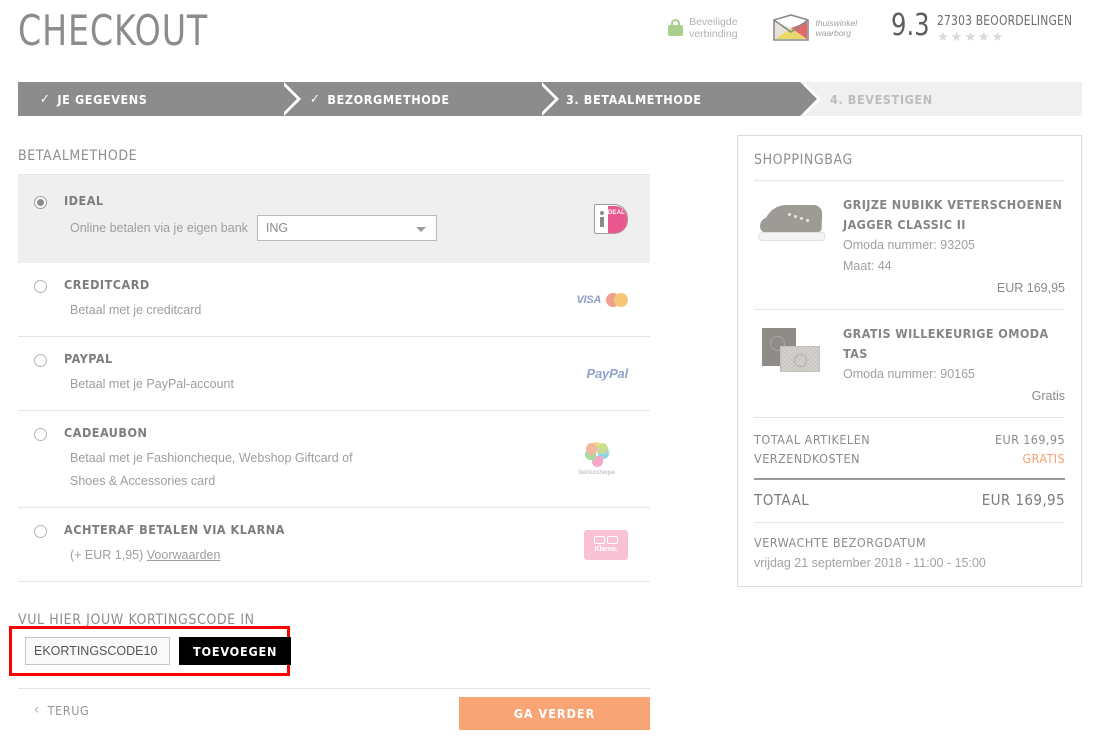 This screenshot has height=742, width=1100. Describe the element at coordinates (1005, 21) in the screenshot. I see `rating-count: 27303 BEOORDELINGEN` at that location.